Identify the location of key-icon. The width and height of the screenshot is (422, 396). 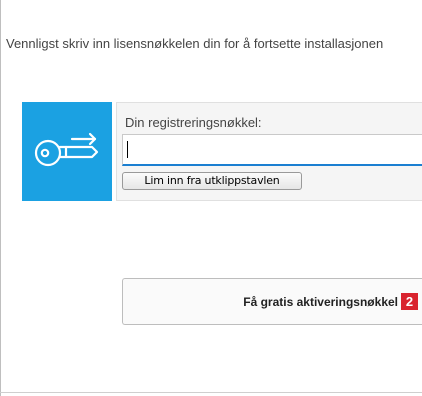
(66, 149).